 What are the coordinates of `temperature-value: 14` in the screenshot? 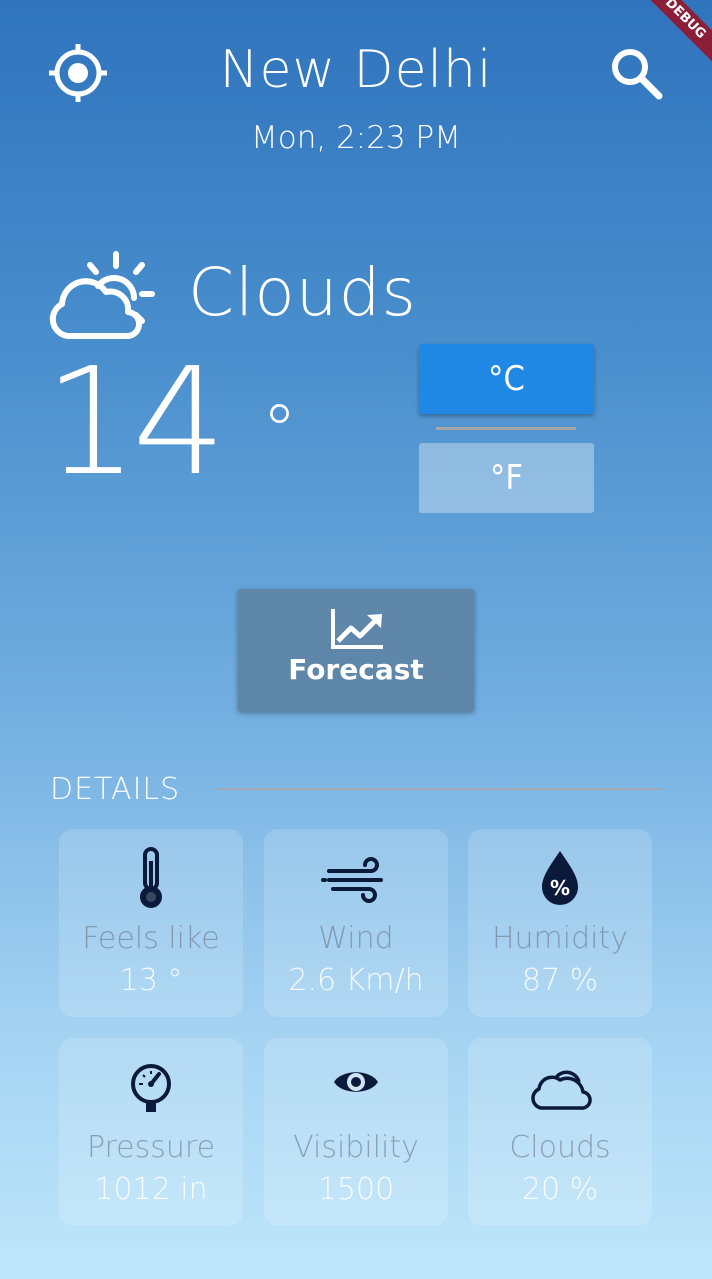 It's located at (135, 422).